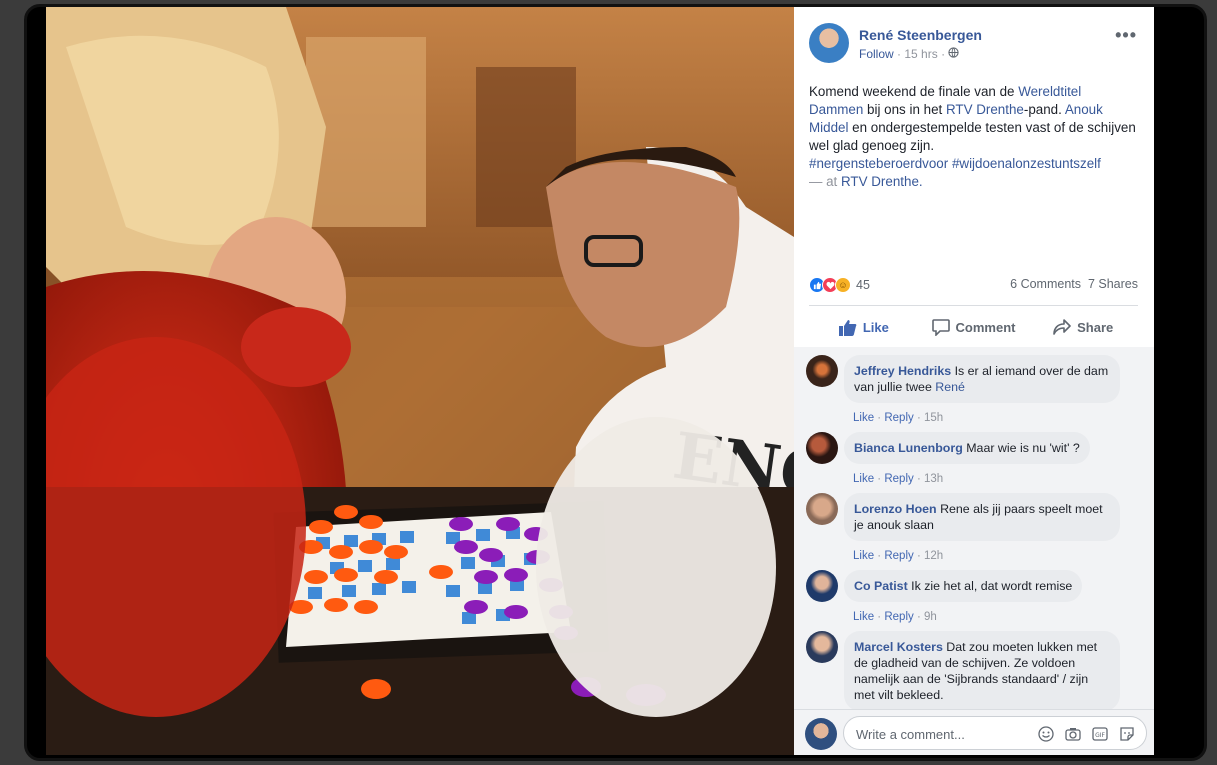 The height and width of the screenshot is (765, 1217). I want to click on svg-text: GIF, so click(1100, 735).